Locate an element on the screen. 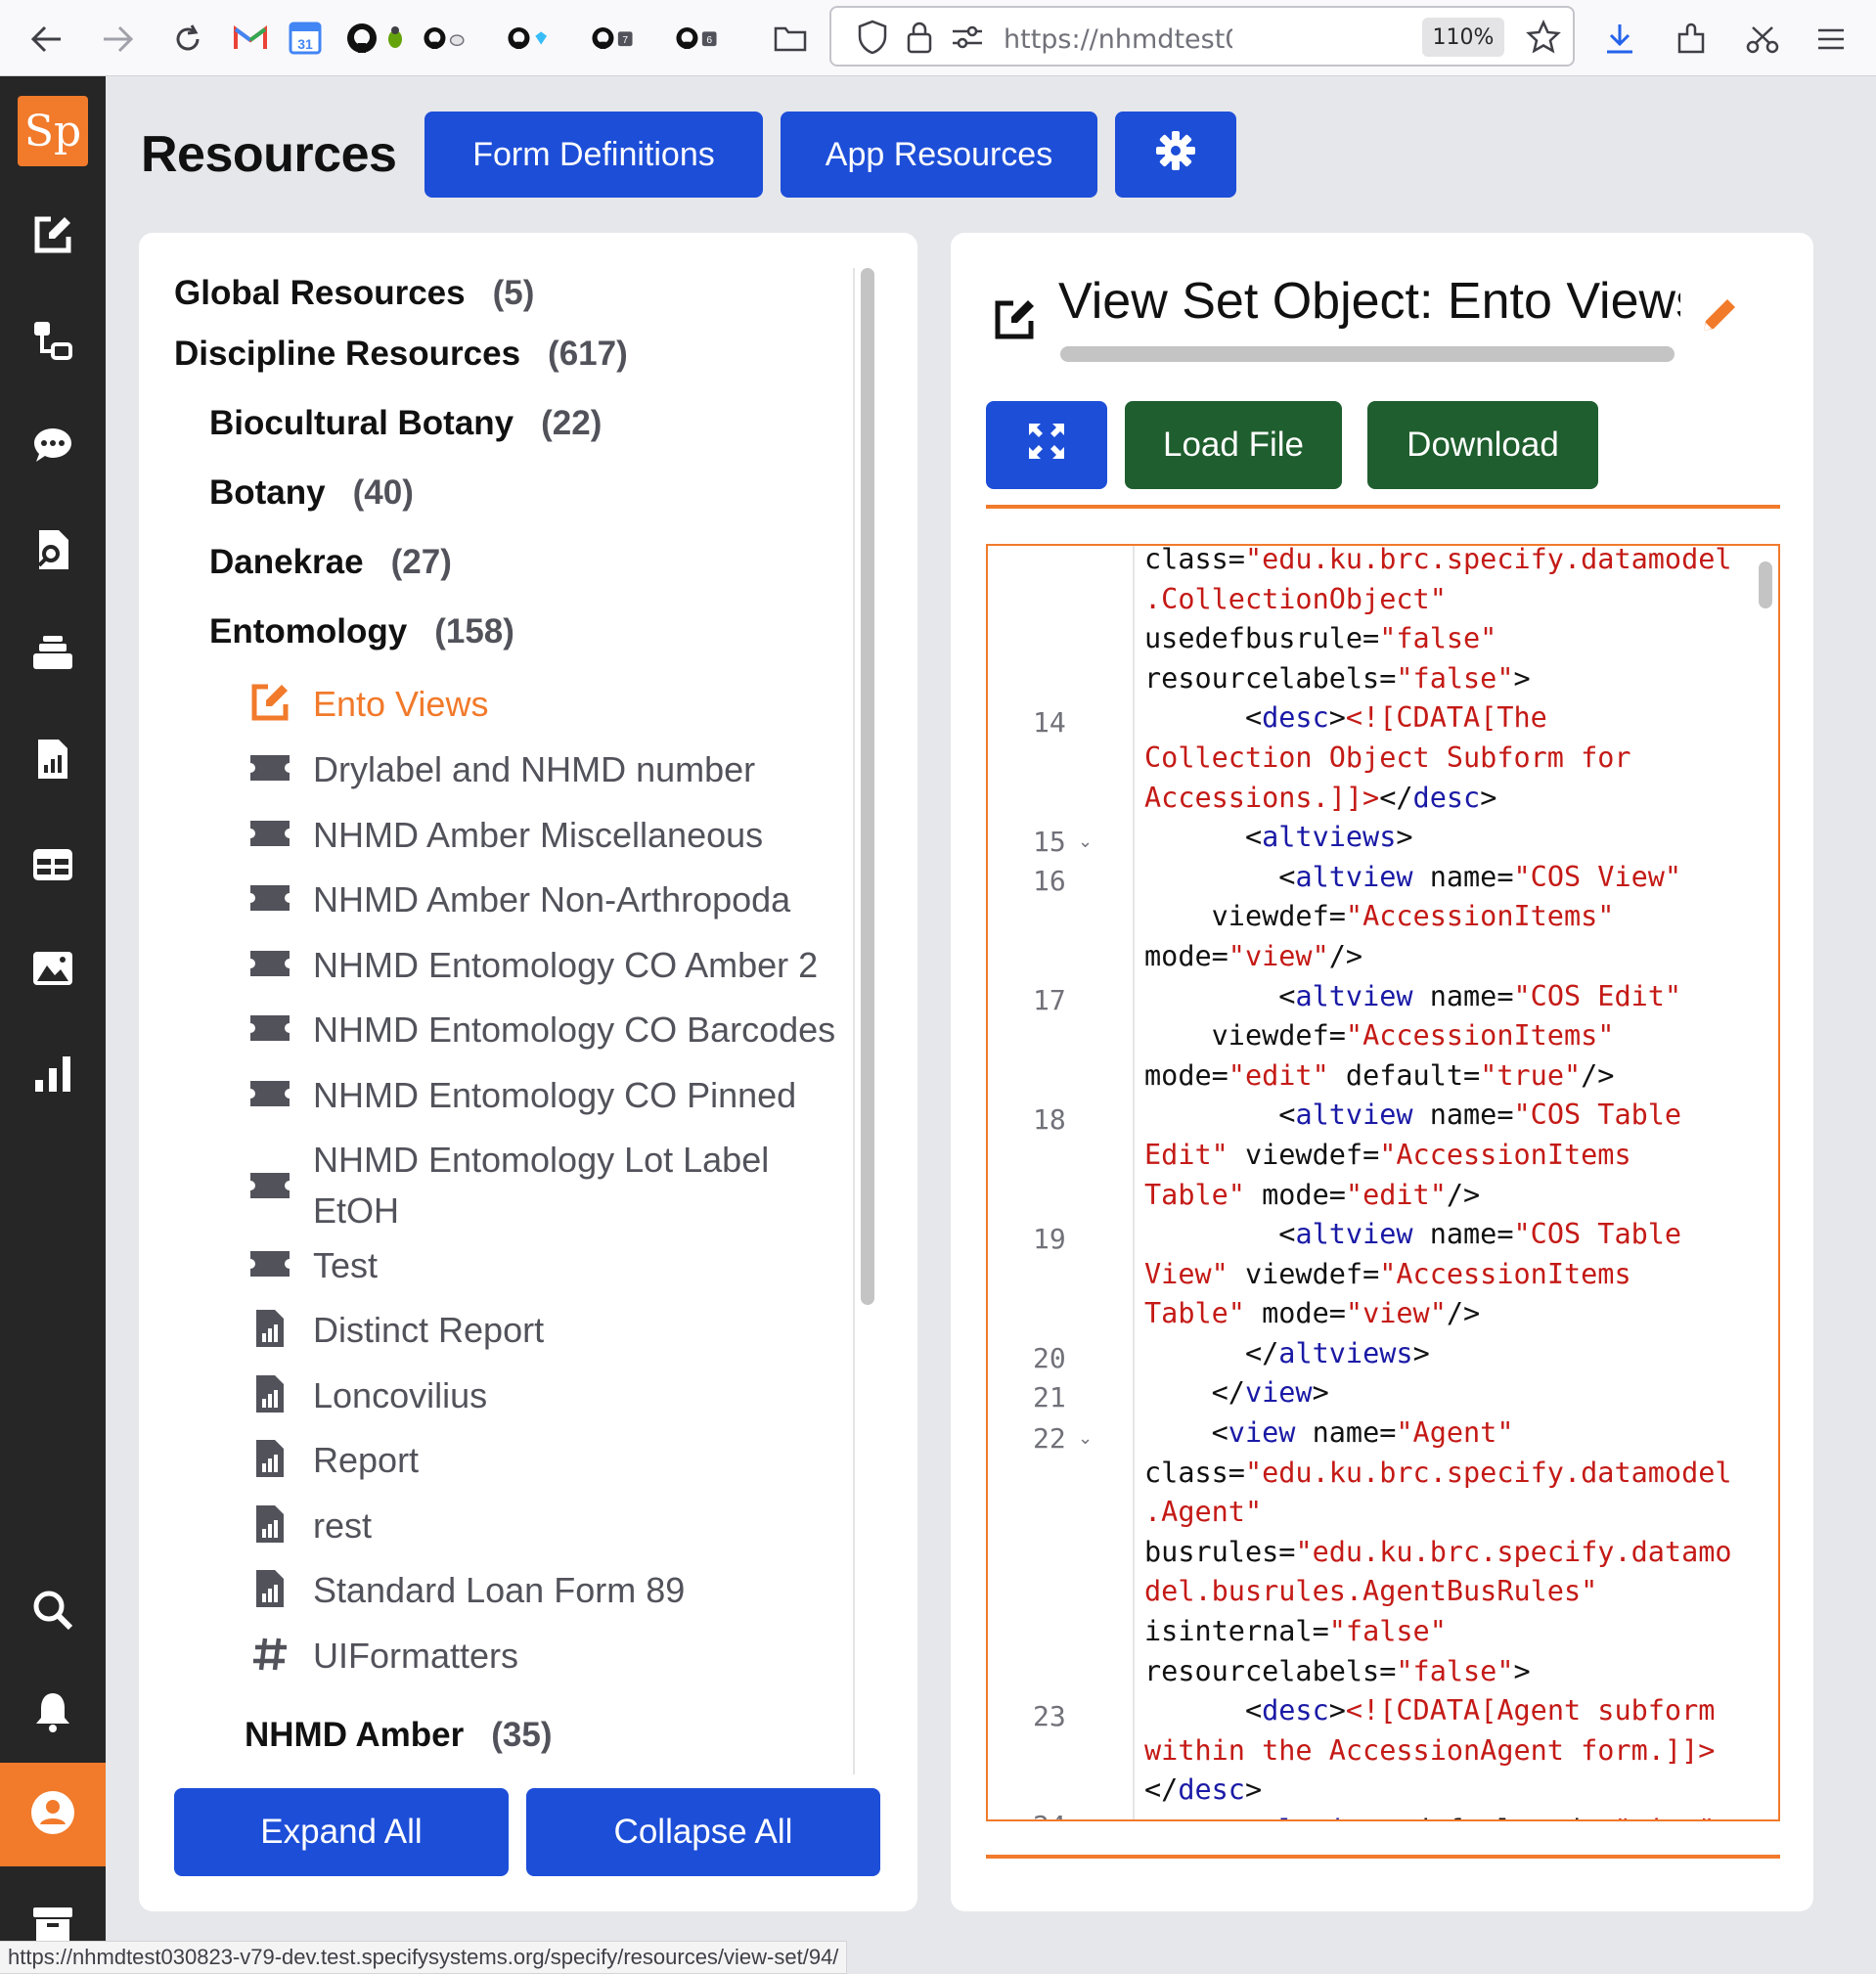 The image size is (1876, 1974). tree-item-co-pinned: NHMD Entomology CO Pinned is located at coordinates (539, 1095).